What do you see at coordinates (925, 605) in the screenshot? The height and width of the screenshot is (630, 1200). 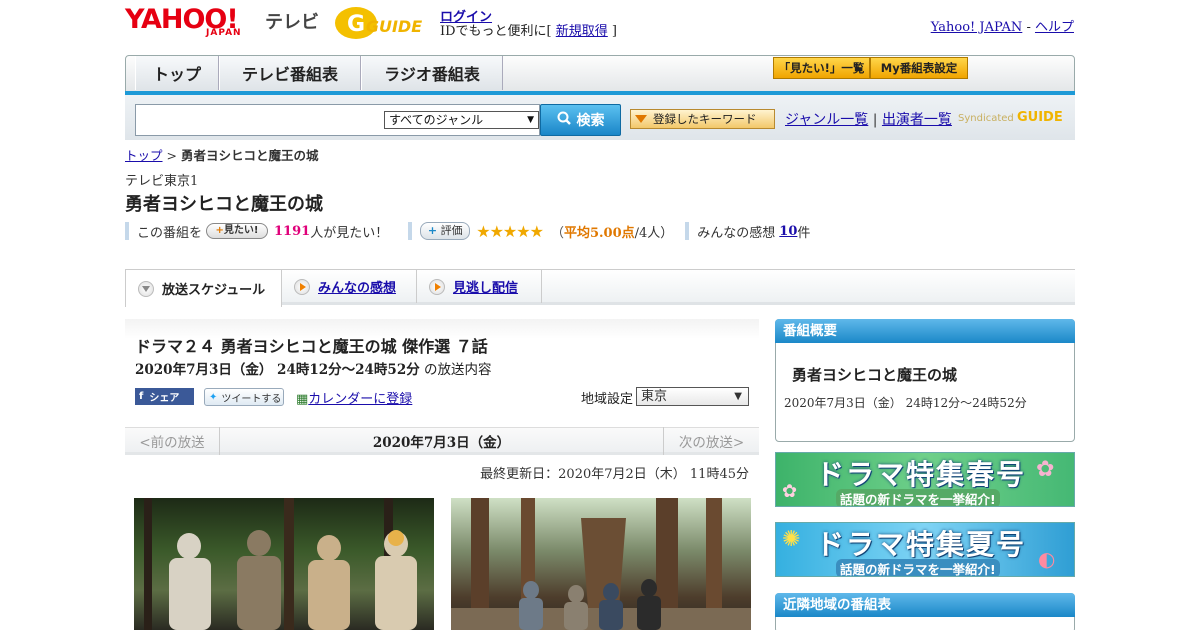 I see `nearby-schedule-heading: 近隣地域の番組表` at bounding box center [925, 605].